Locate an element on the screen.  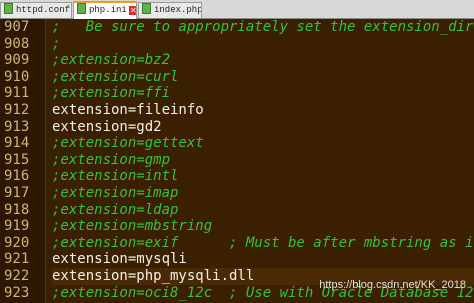
comment-line: ;extension=bz2 is located at coordinates (263, 60).